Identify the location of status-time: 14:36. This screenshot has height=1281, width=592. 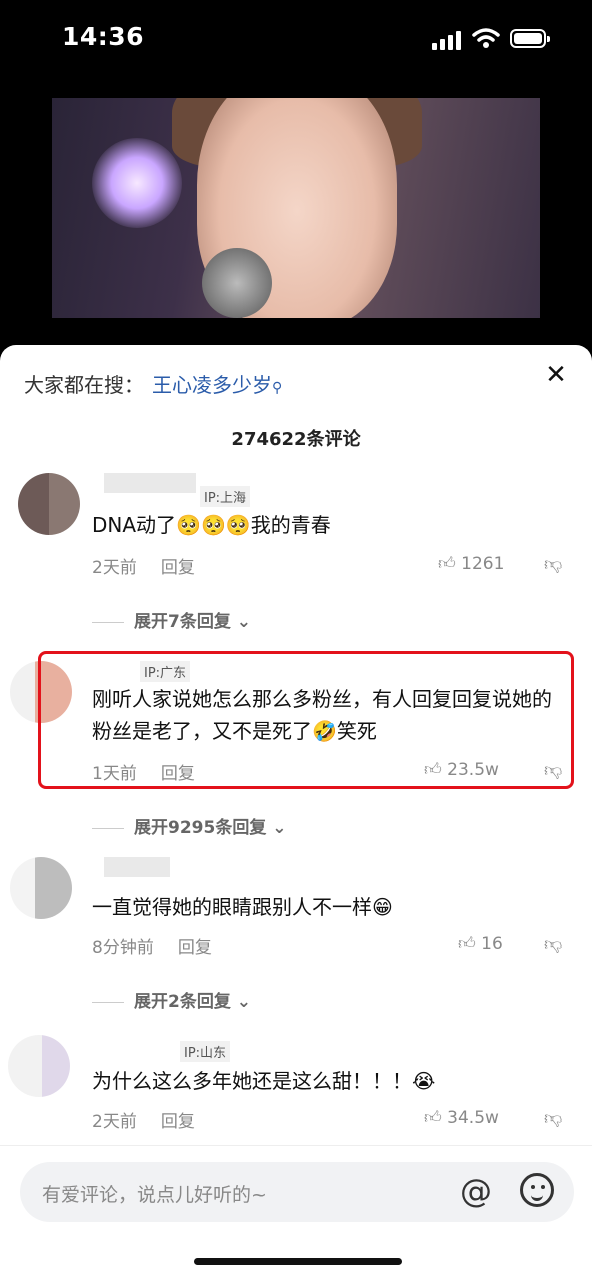
(103, 36).